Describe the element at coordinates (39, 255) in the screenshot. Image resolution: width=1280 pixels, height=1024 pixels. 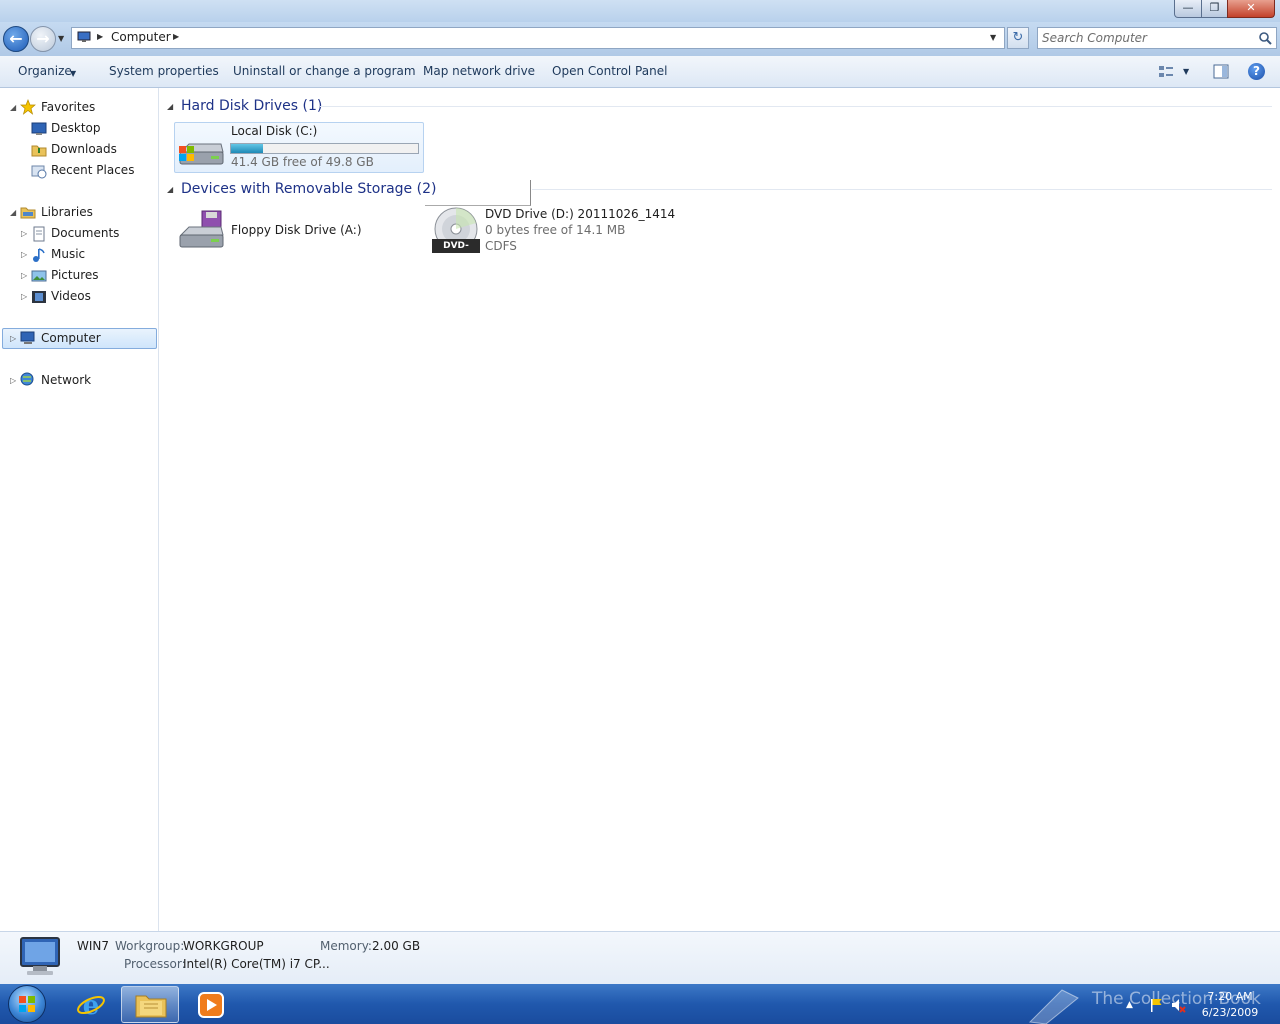
I see `music-note-icon` at that location.